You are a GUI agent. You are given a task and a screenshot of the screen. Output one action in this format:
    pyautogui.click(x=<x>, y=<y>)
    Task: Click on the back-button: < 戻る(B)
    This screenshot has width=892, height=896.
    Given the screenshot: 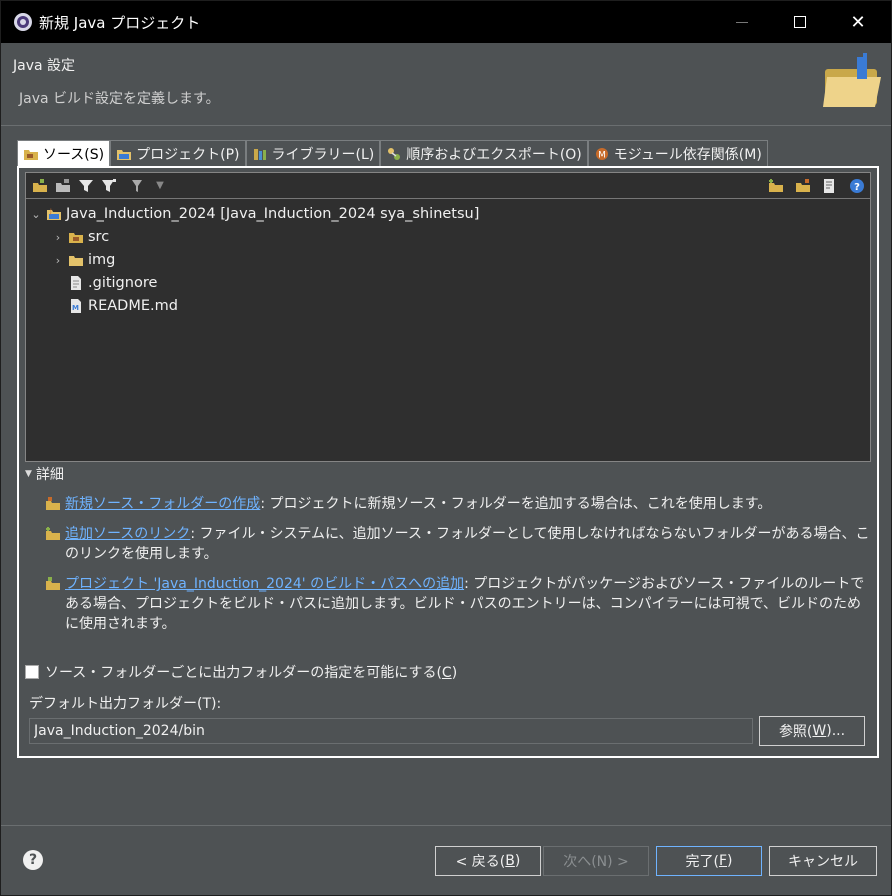 What is the action you would take?
    pyautogui.click(x=488, y=861)
    